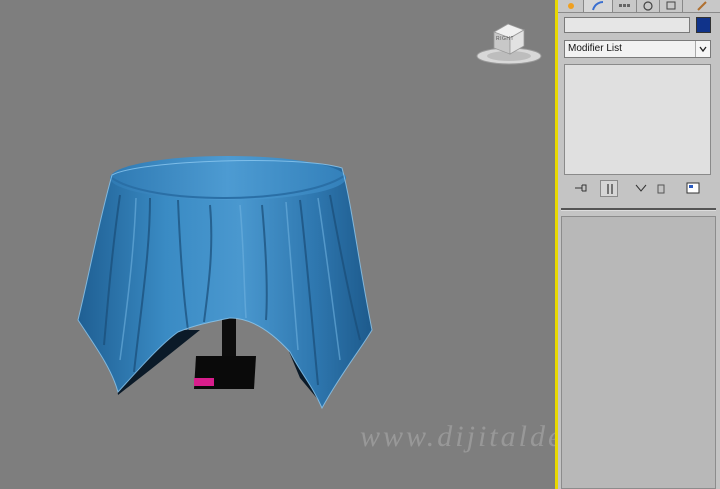  I want to click on pin-icon, so click(581, 188).